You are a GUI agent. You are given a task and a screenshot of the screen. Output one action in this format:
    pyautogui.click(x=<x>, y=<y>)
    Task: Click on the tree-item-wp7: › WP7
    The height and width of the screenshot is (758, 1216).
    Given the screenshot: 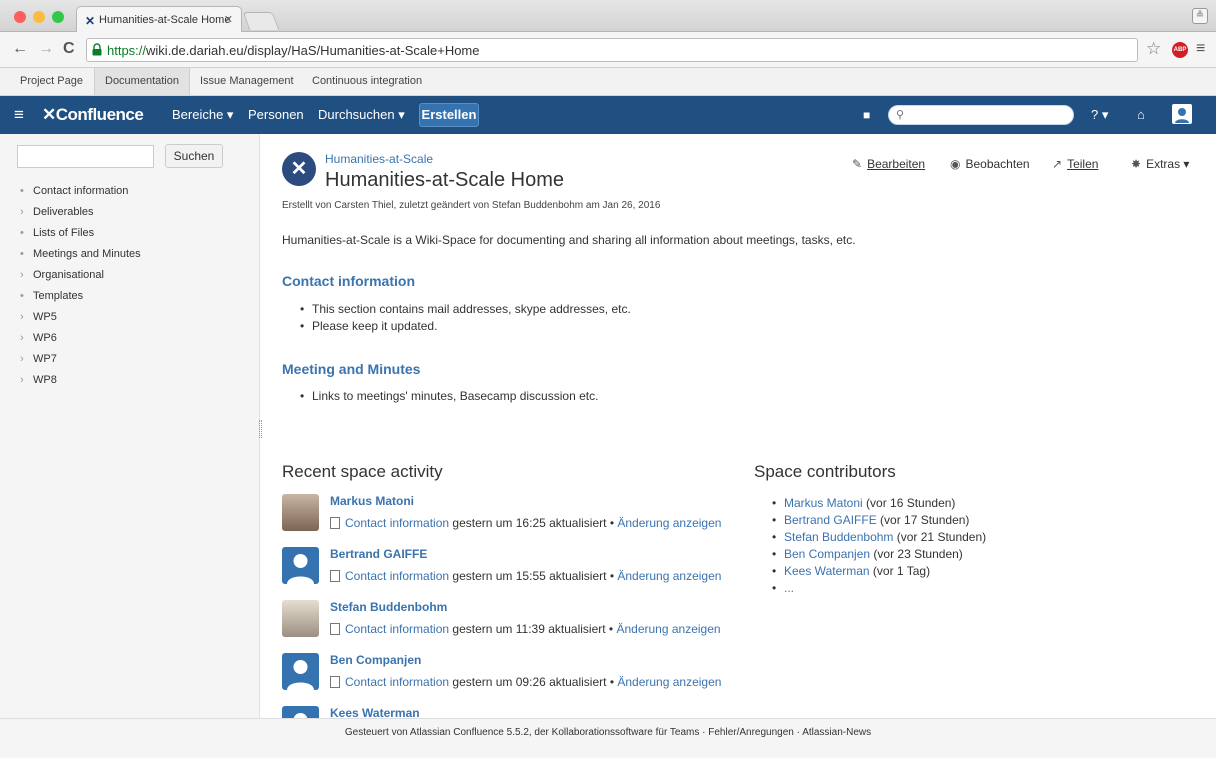 What is the action you would take?
    pyautogui.click(x=80, y=362)
    